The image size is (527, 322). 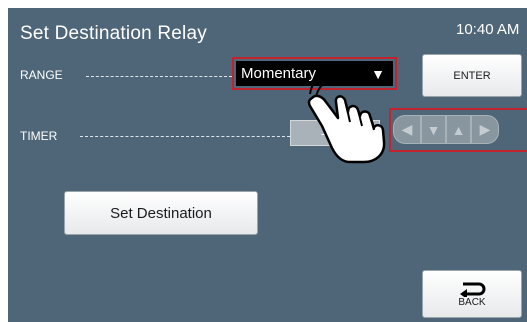 What do you see at coordinates (41, 75) in the screenshot?
I see `range-label: RANGE` at bounding box center [41, 75].